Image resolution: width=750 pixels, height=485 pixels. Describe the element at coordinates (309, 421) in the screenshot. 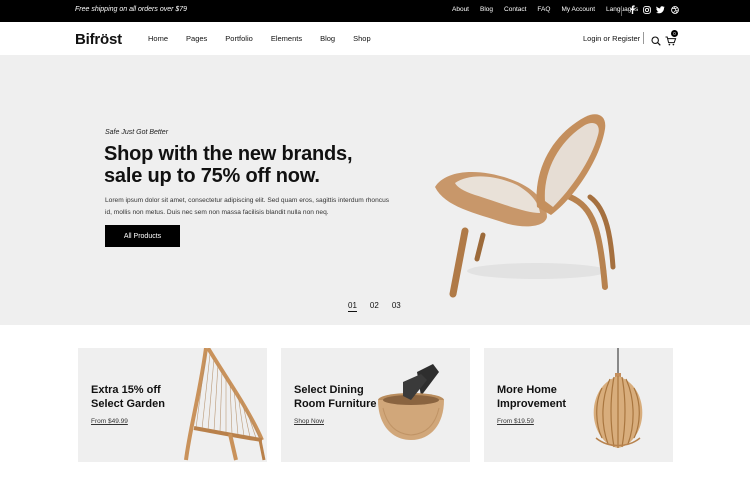

I see `shop-now-link: Shop Now` at that location.